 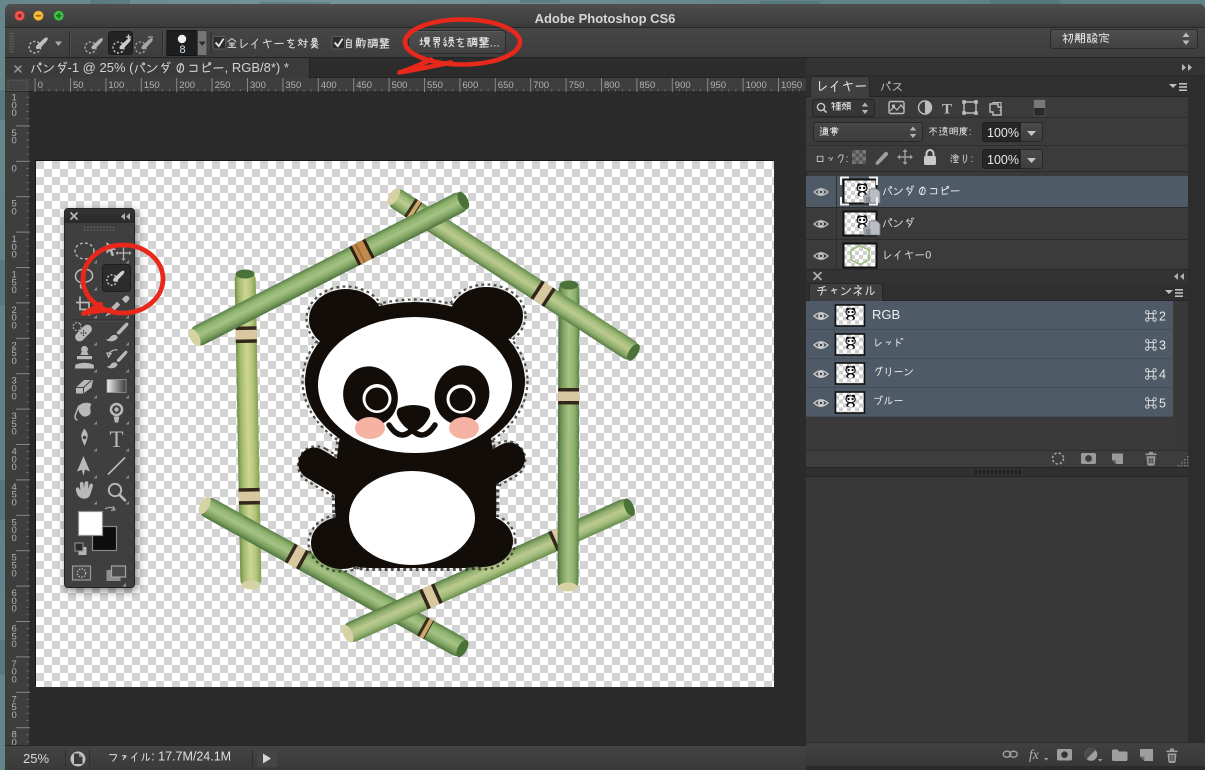 I want to click on svg-text: -1 @ 25% (, so click(x=101, y=67).